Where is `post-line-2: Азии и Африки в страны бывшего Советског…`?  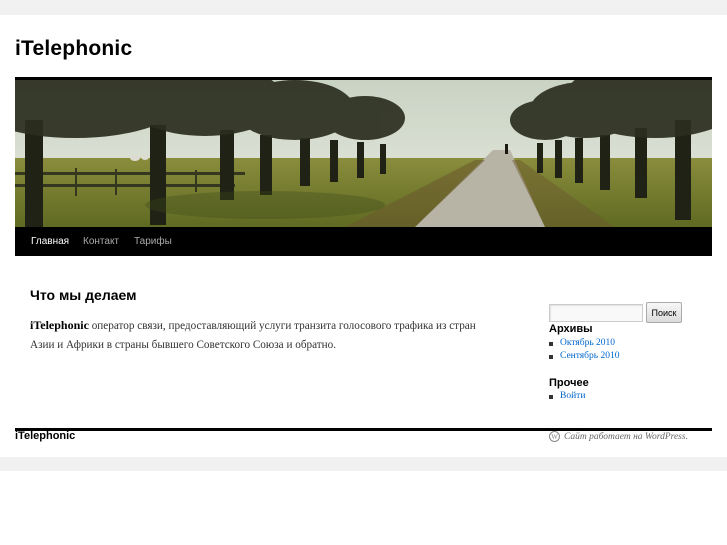 post-line-2: Азии и Африки в страны бывшего Советског… is located at coordinates (183, 345).